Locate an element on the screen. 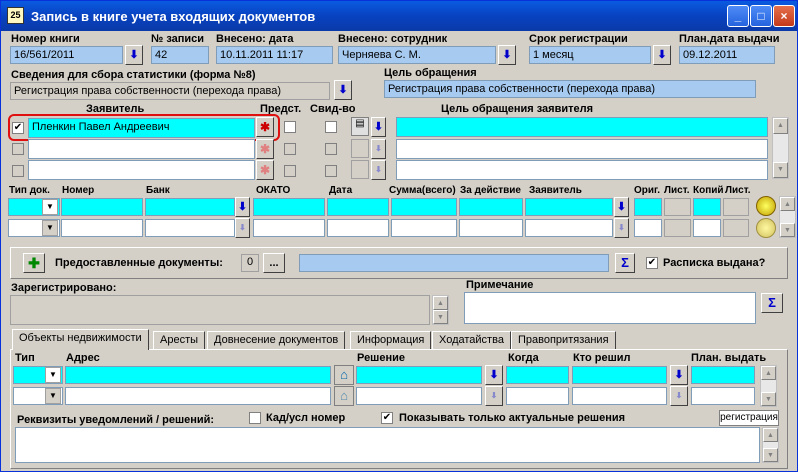 This screenshot has width=798, height=472. stats-dropdown-button: ⬇ is located at coordinates (343, 90).